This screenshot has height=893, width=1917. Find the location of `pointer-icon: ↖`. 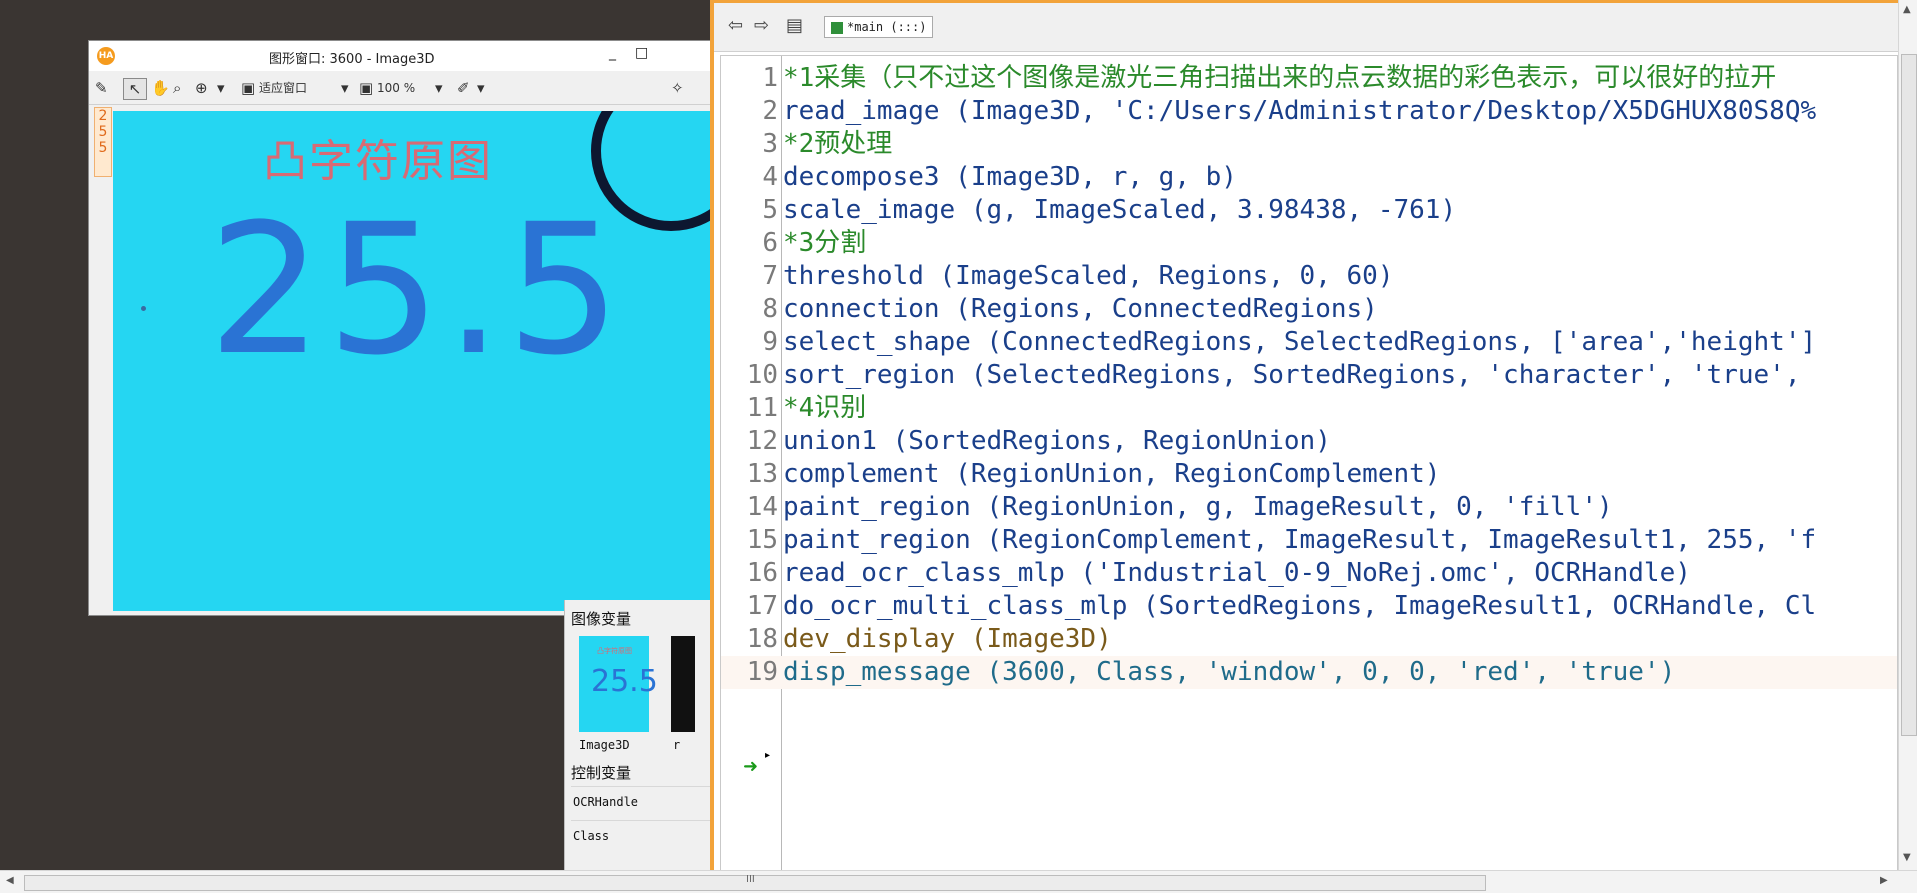

pointer-icon: ↖ is located at coordinates (135, 89).